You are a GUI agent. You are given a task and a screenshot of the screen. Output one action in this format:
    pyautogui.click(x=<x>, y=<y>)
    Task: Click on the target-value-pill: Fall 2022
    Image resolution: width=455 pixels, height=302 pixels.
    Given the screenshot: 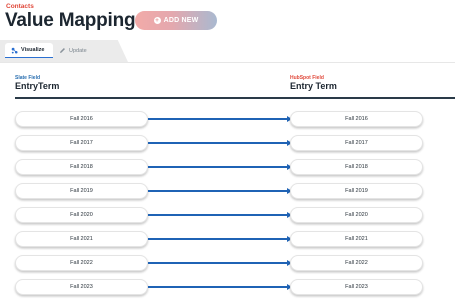 What is the action you would take?
    pyautogui.click(x=356, y=263)
    